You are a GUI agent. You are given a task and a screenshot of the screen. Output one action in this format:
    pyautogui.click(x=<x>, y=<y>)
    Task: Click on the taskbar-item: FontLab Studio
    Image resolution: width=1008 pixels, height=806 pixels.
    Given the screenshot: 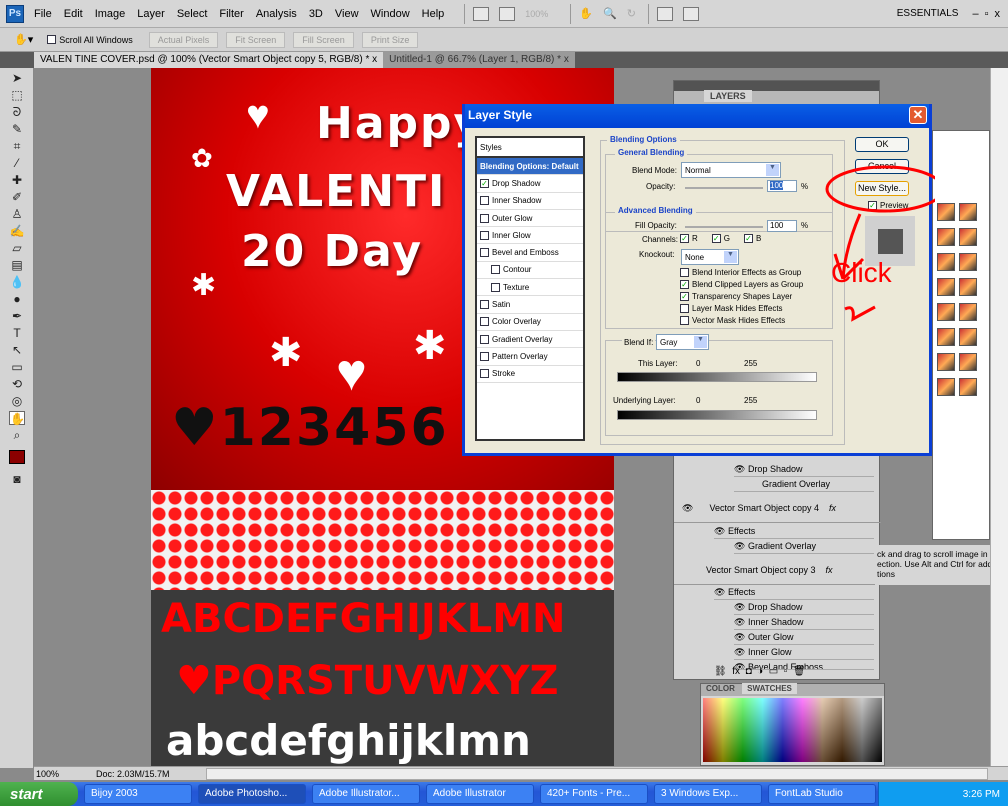 What is the action you would take?
    pyautogui.click(x=822, y=794)
    